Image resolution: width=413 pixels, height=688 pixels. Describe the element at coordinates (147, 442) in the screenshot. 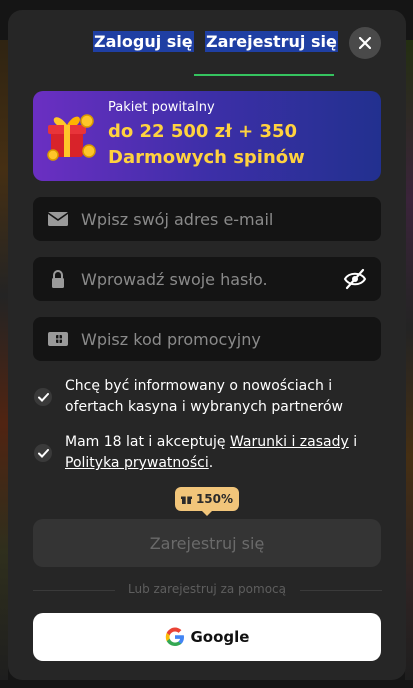

I see `age-terms-prefix: Mam 18 lat i akceptuję` at that location.